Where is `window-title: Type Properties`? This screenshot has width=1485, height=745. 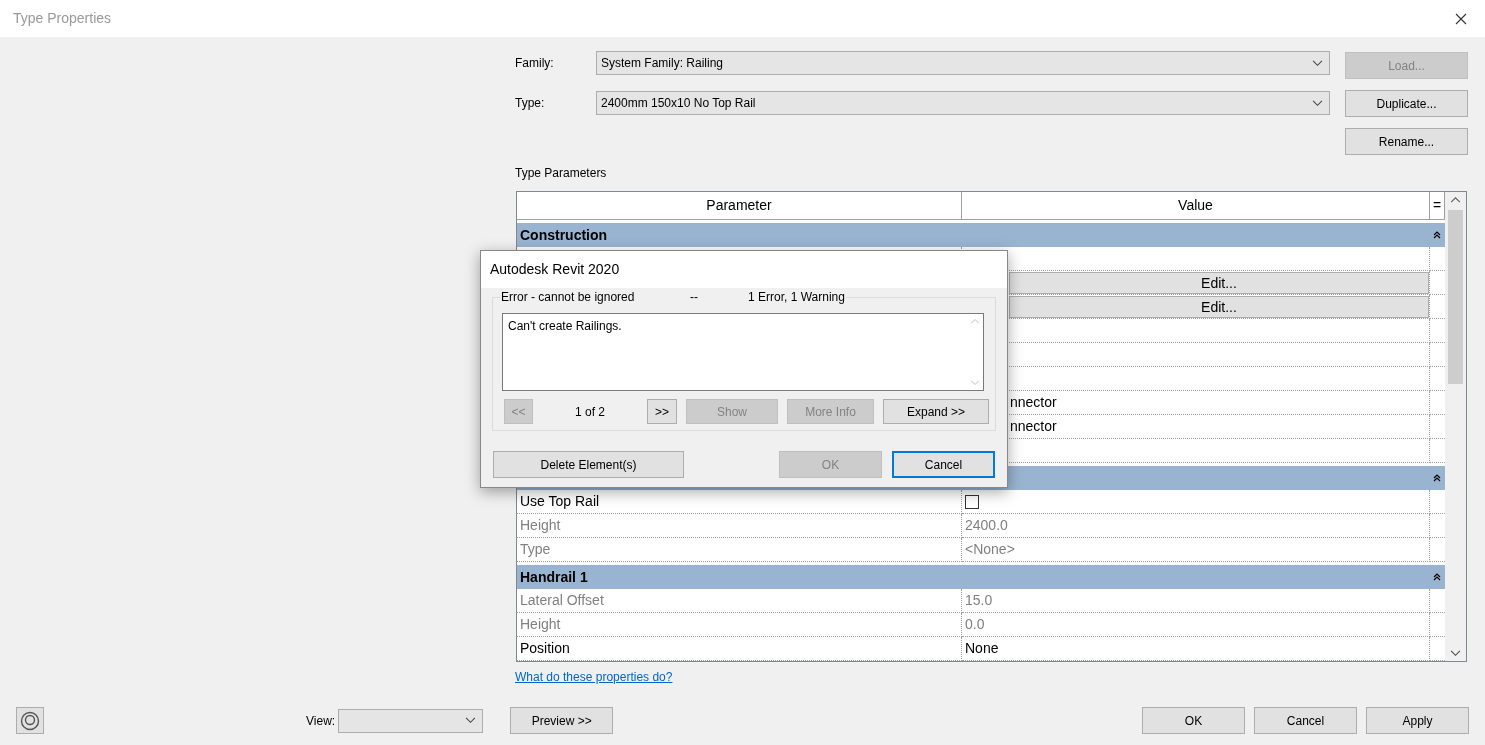
window-title: Type Properties is located at coordinates (62, 18).